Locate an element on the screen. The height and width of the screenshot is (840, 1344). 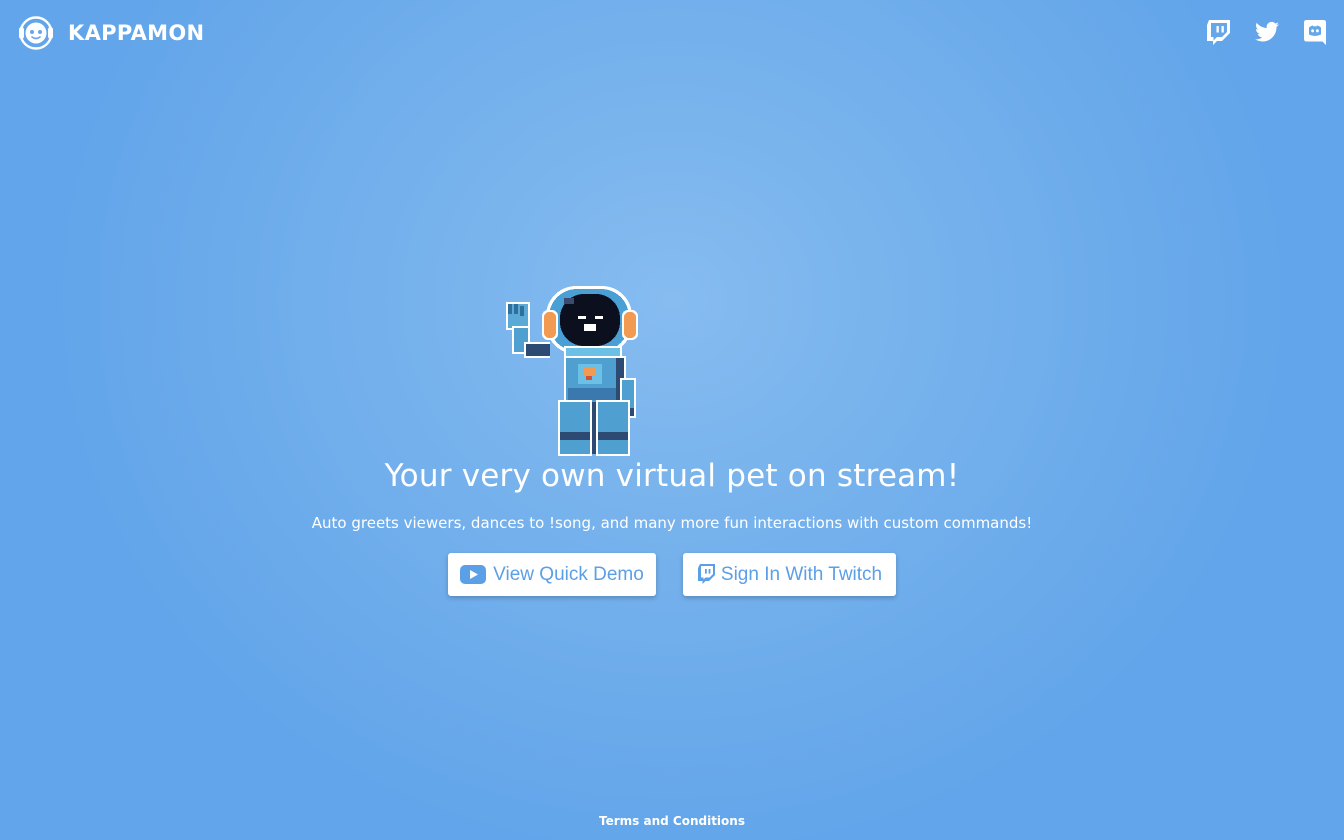
brand-name: KAPPAMON is located at coordinates (136, 33).